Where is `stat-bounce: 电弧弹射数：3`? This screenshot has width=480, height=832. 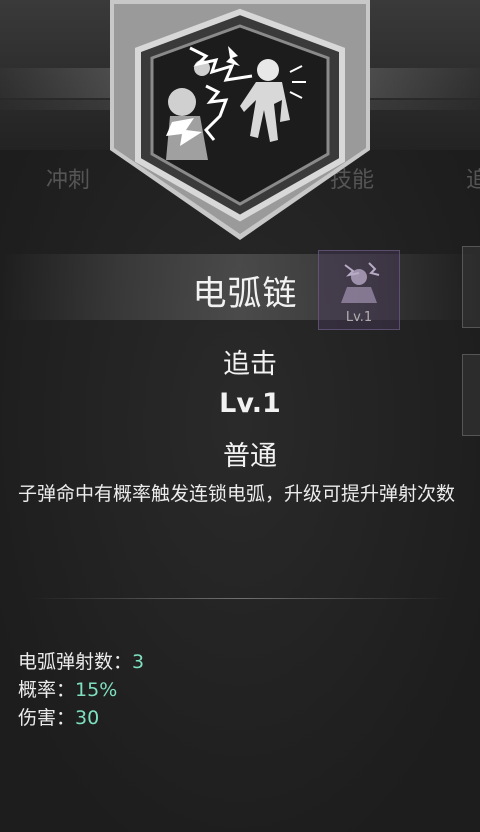
stat-bounce: 电弧弹射数：3 is located at coordinates (81, 662).